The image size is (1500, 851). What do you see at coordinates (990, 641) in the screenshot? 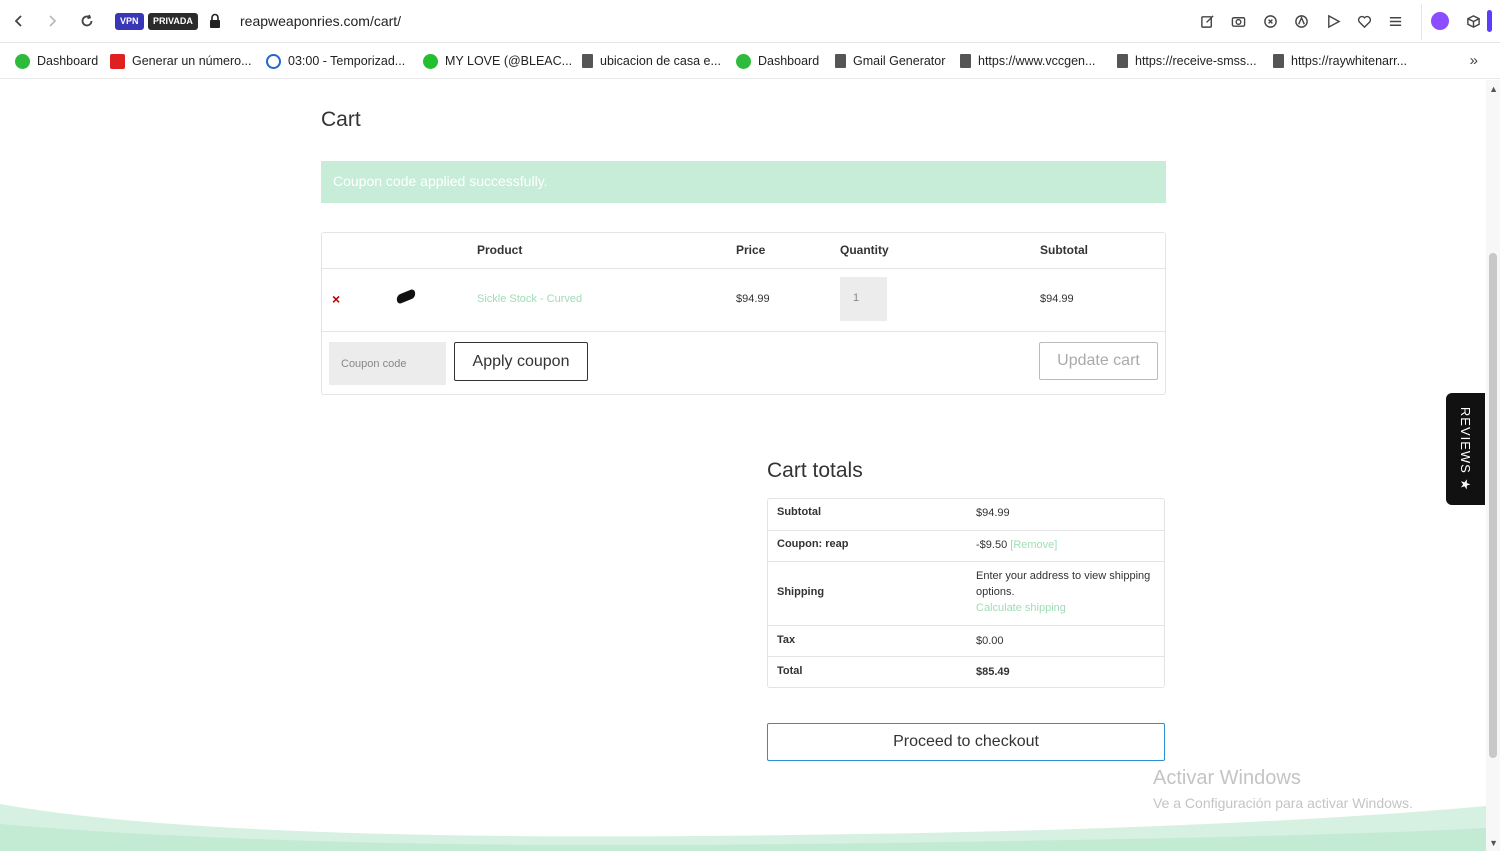
I see `tax-value: $0.00` at bounding box center [990, 641].